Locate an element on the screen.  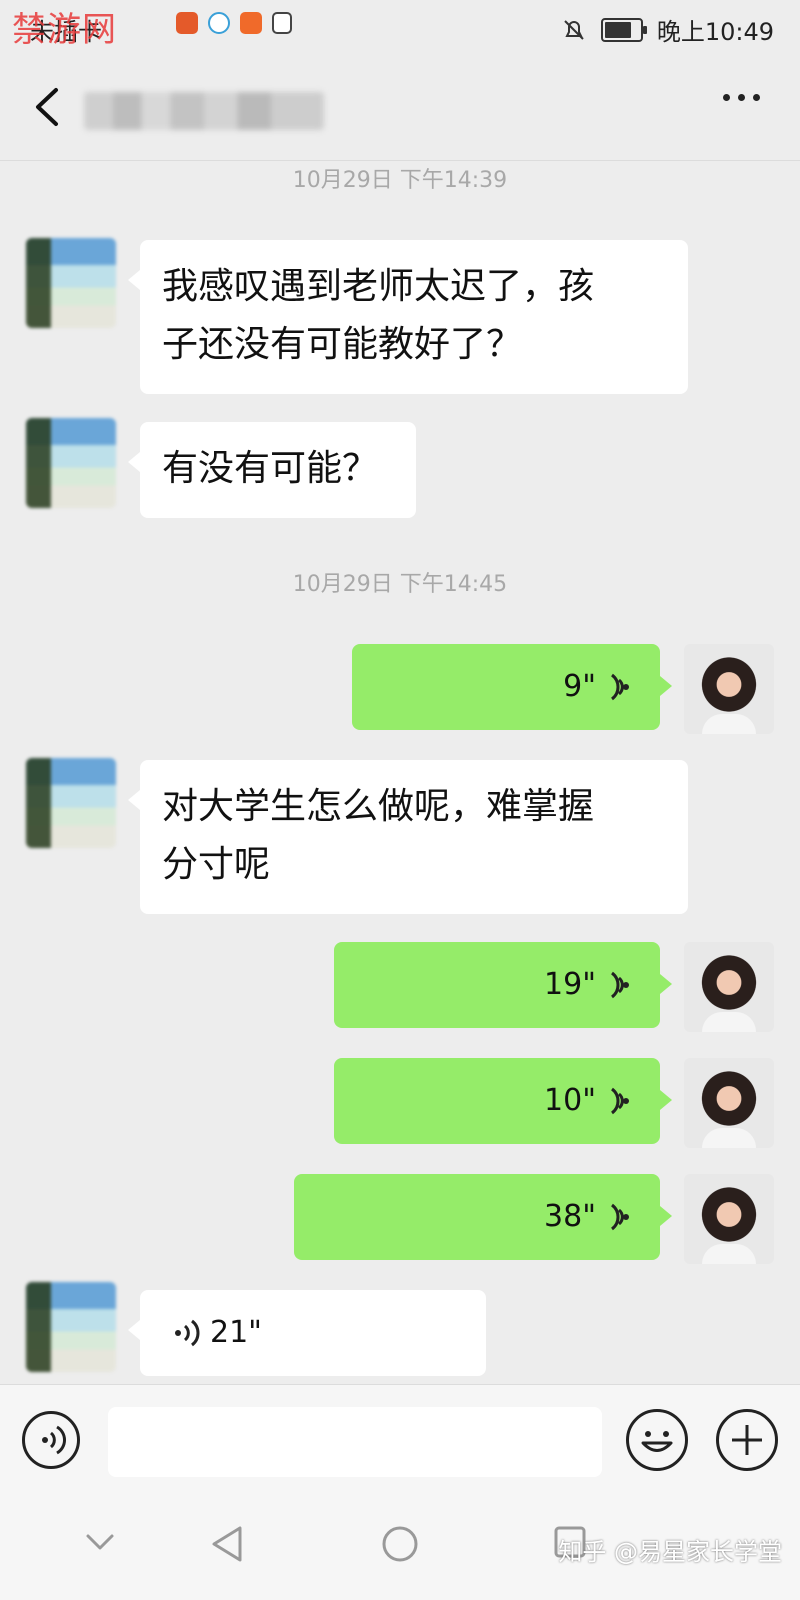
status-right: 晚上10:49 is located at coordinates (667, 29).